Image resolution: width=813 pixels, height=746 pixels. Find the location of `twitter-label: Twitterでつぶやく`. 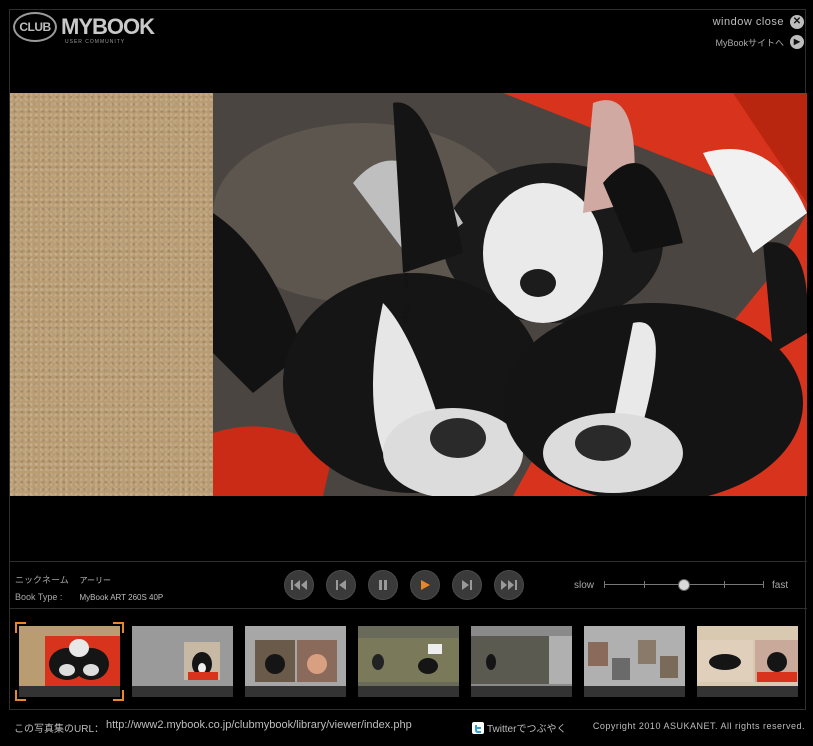

twitter-label: Twitterでつぶやく is located at coordinates (526, 727).